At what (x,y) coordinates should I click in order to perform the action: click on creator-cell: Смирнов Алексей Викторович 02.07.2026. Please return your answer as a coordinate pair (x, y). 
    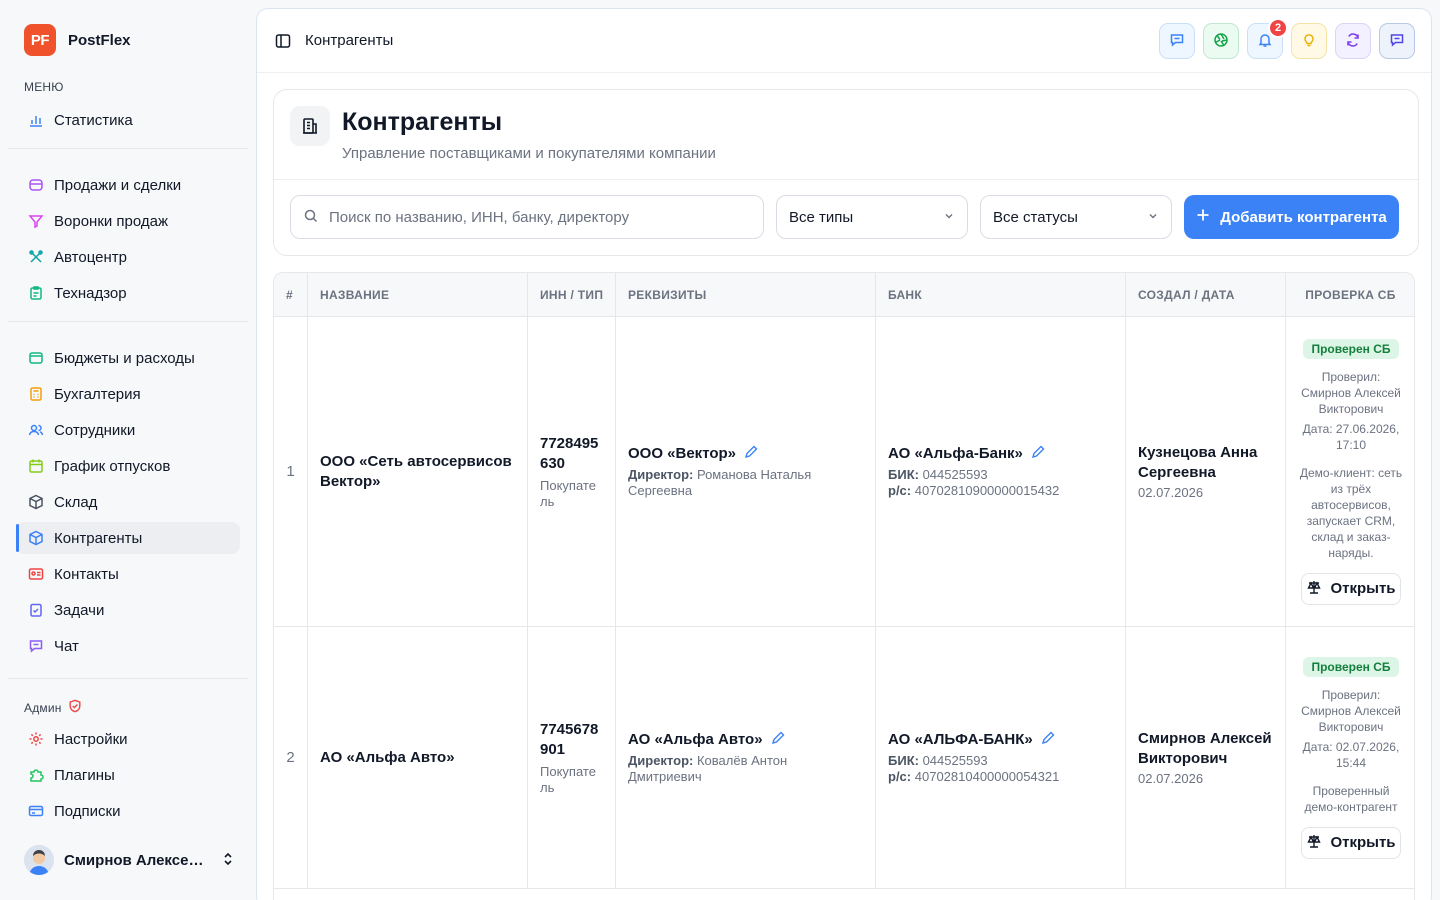
    Looking at the image, I should click on (1206, 757).